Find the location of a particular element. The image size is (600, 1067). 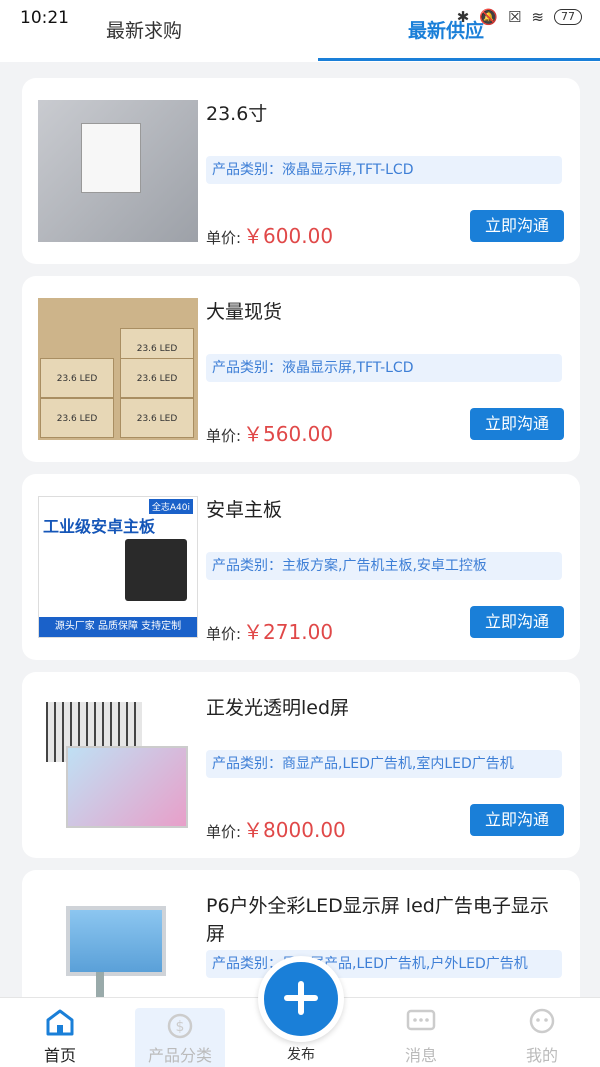

price-value: ￥600.00 is located at coordinates (288, 236).